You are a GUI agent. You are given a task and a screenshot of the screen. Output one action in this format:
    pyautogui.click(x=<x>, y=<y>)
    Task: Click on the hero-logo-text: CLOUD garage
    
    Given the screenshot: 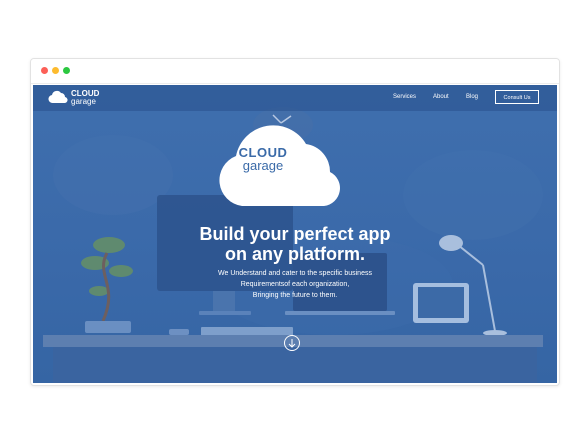 What is the action you would take?
    pyautogui.click(x=263, y=159)
    